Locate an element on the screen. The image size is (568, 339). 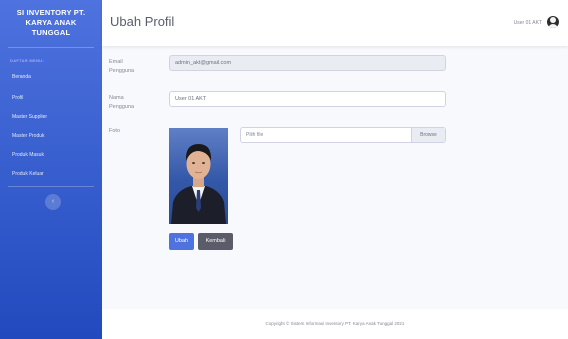
profile-photo-image is located at coordinates (198, 184).